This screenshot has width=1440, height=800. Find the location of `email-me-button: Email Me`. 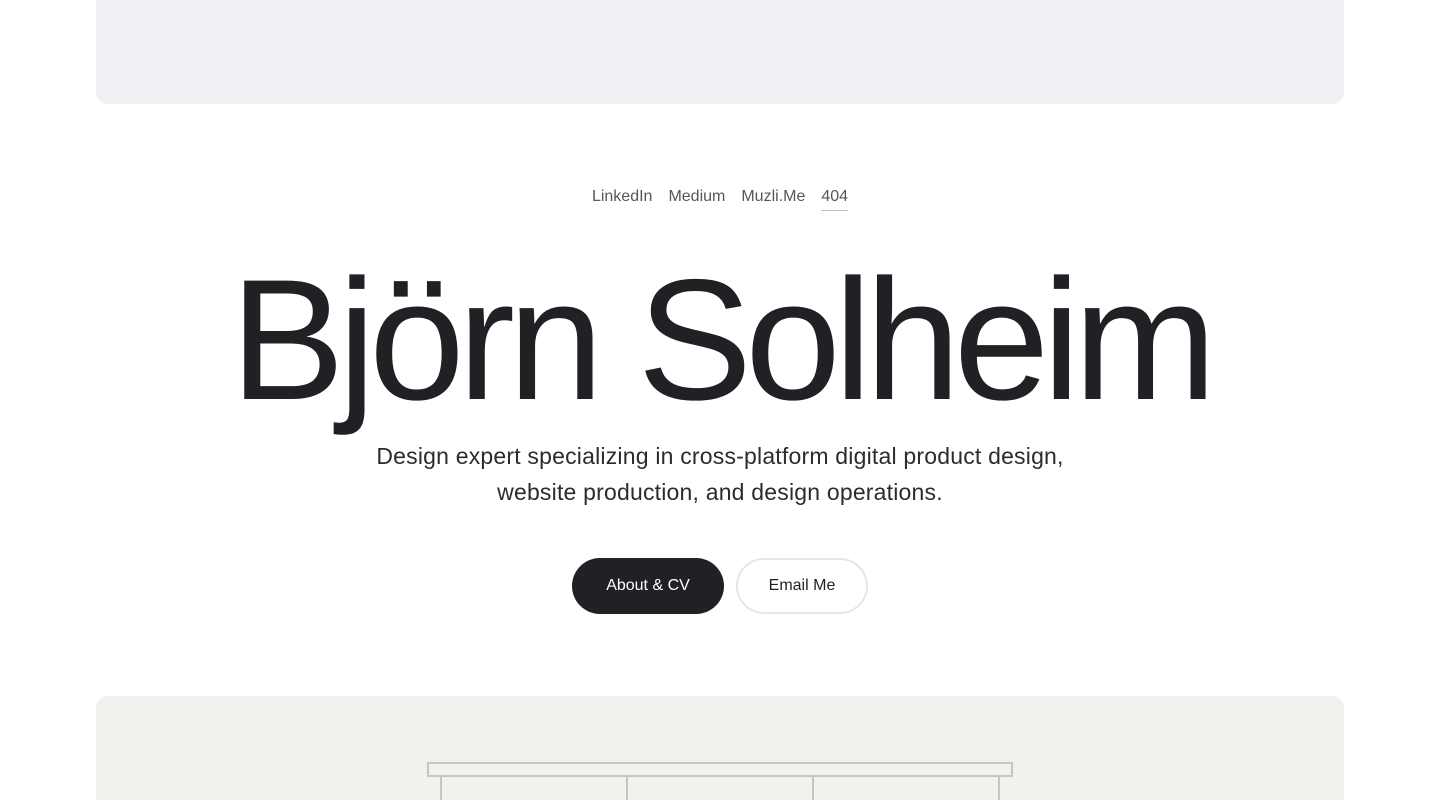

email-me-button: Email Me is located at coordinates (802, 586).